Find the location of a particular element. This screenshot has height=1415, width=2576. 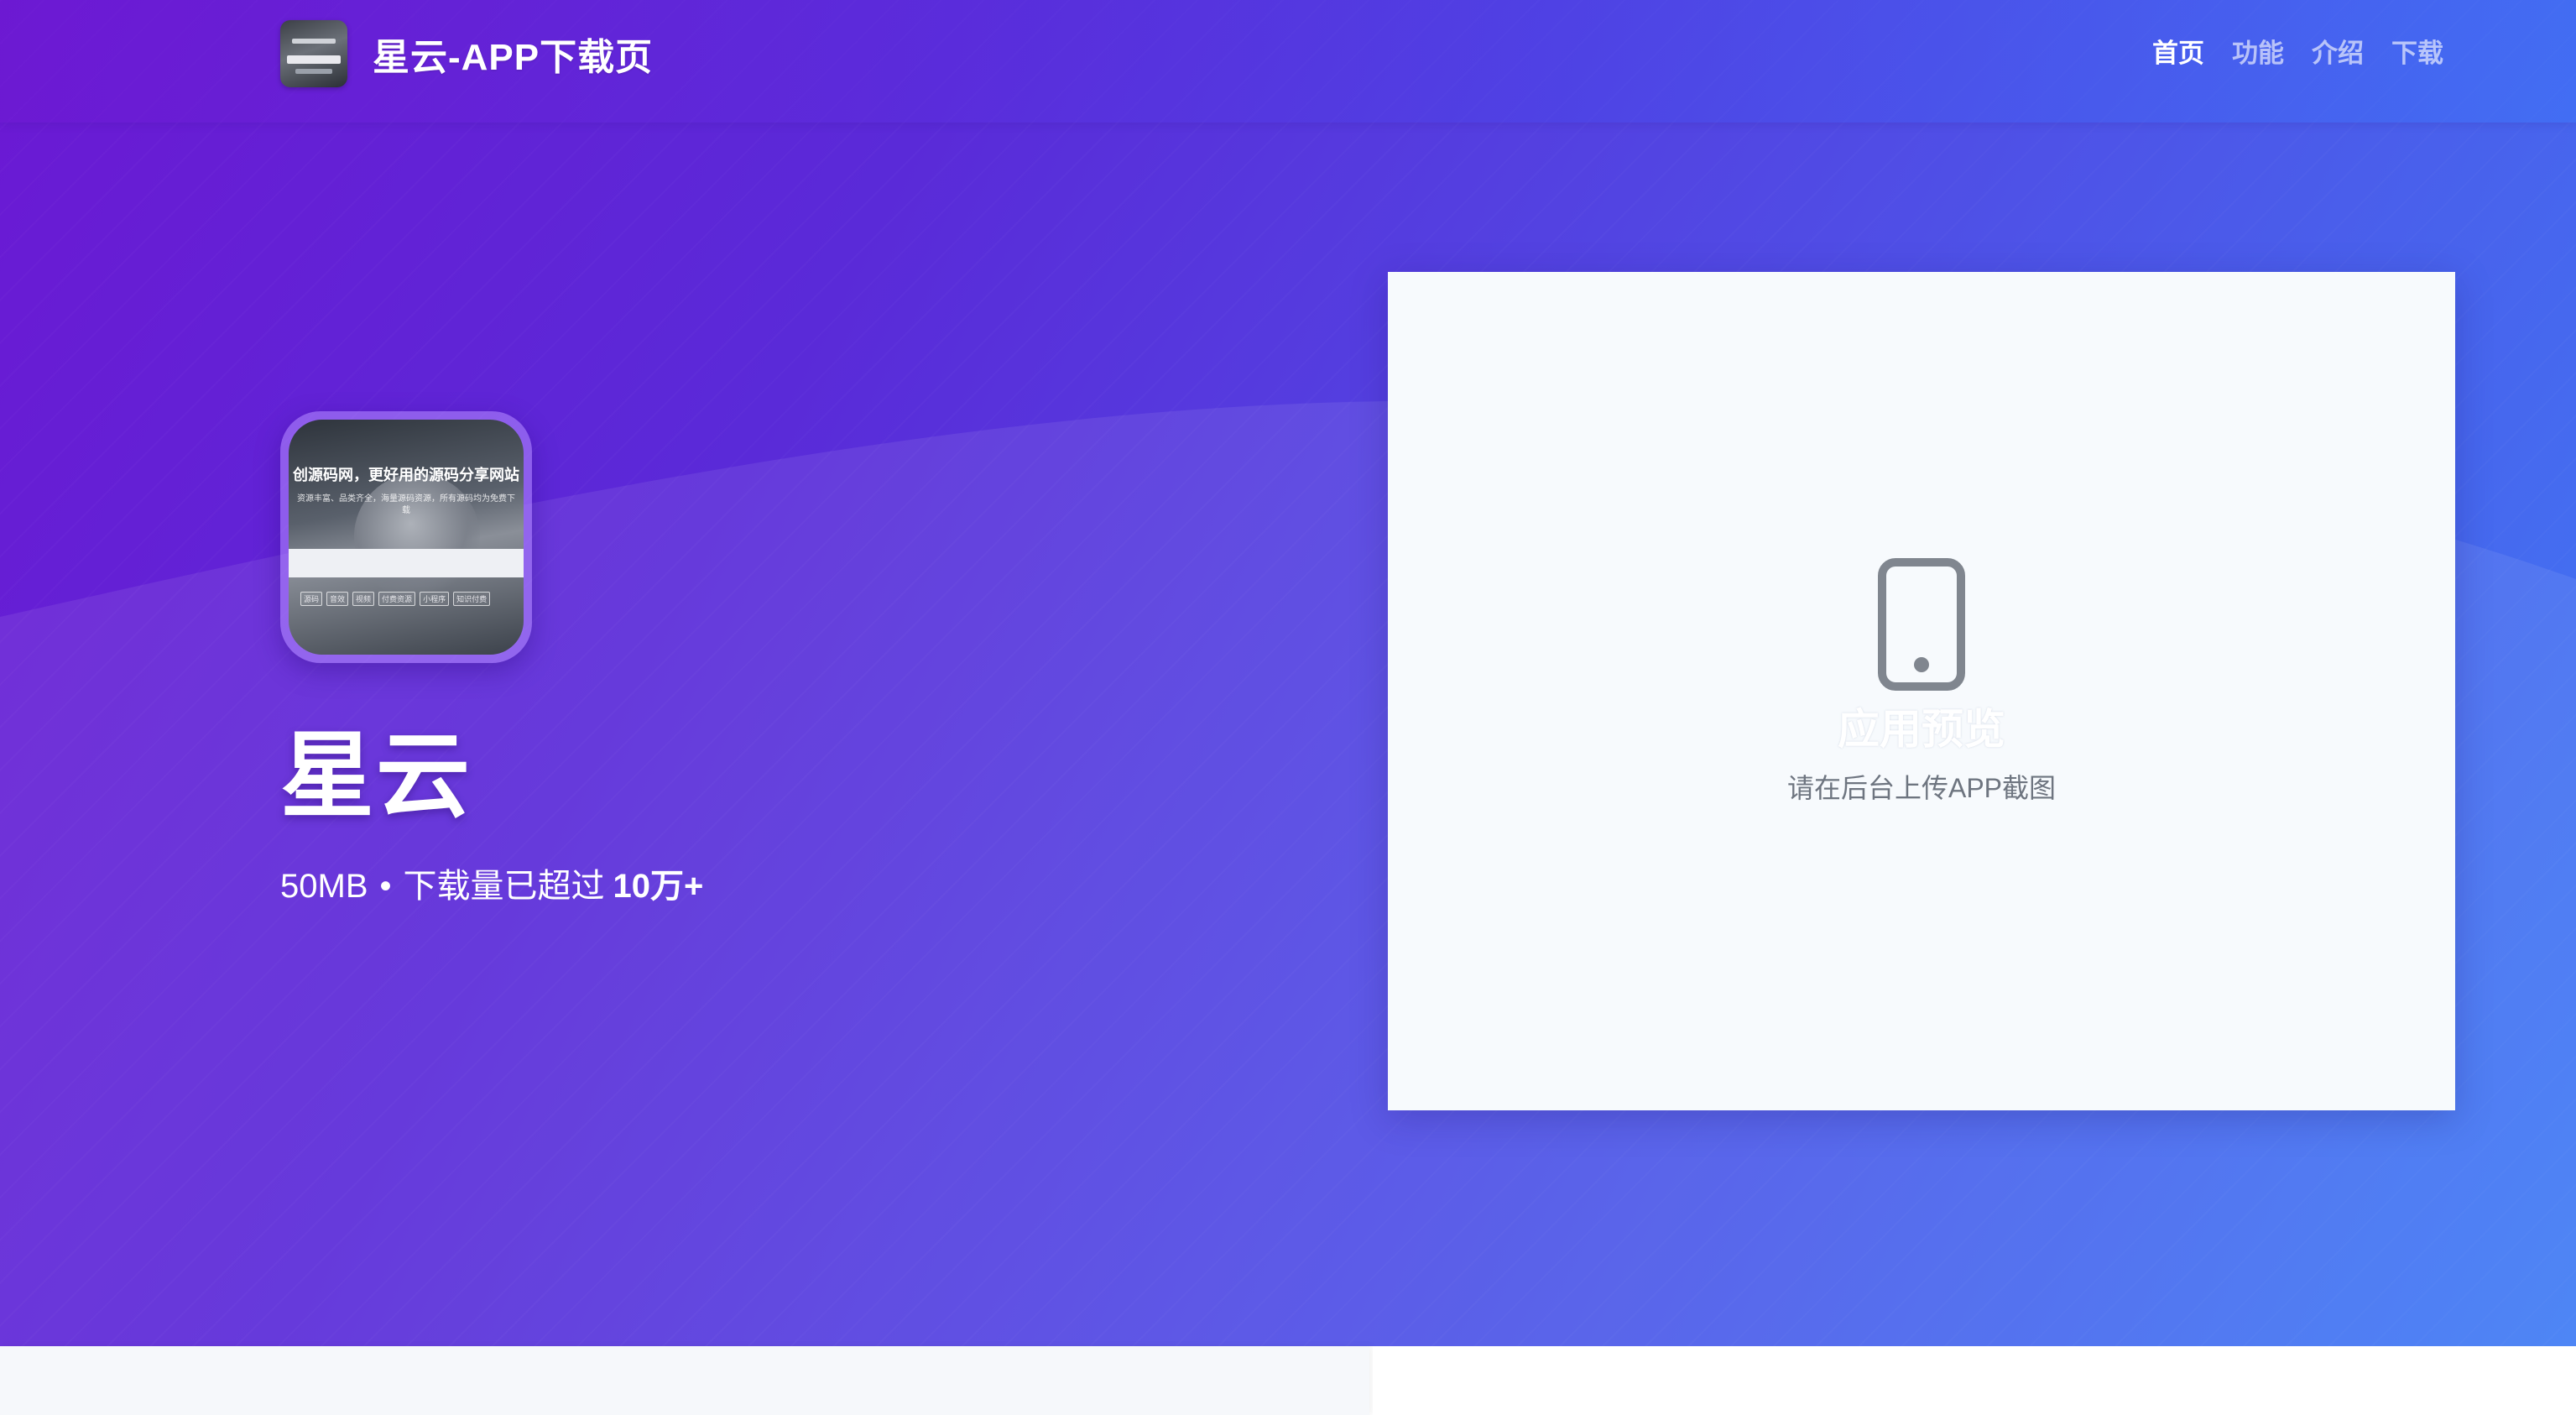

downloads-label: 下载量已超过 is located at coordinates (504, 886).